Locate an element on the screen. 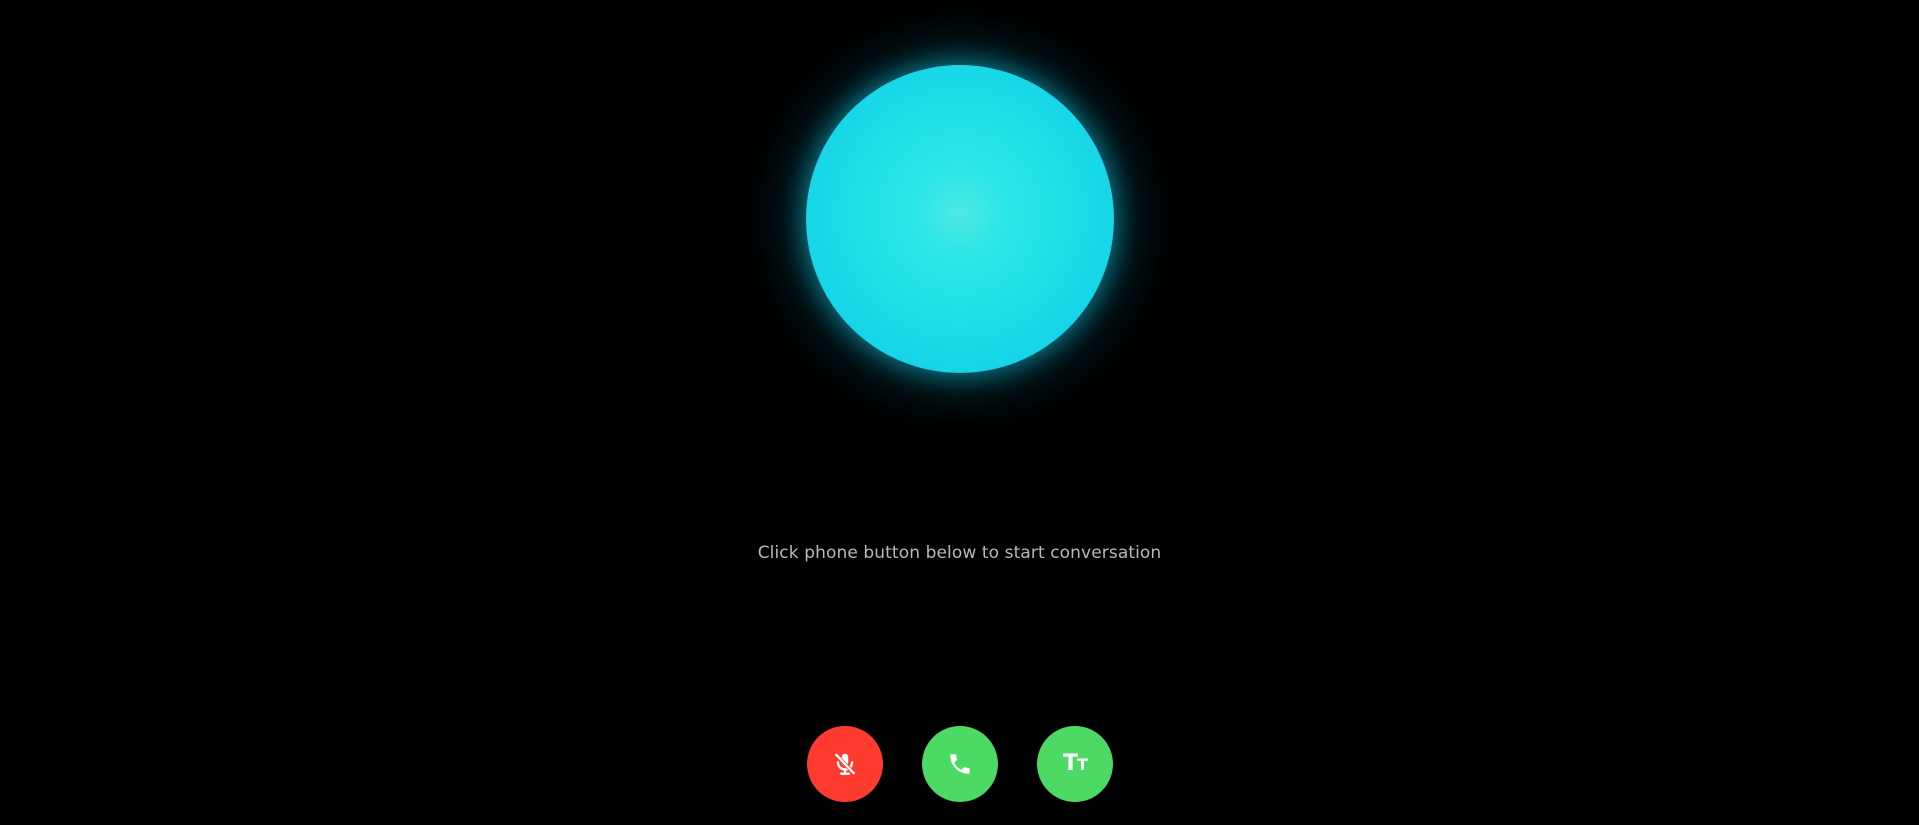 This screenshot has width=1919, height=825. mute-button is located at coordinates (845, 764).